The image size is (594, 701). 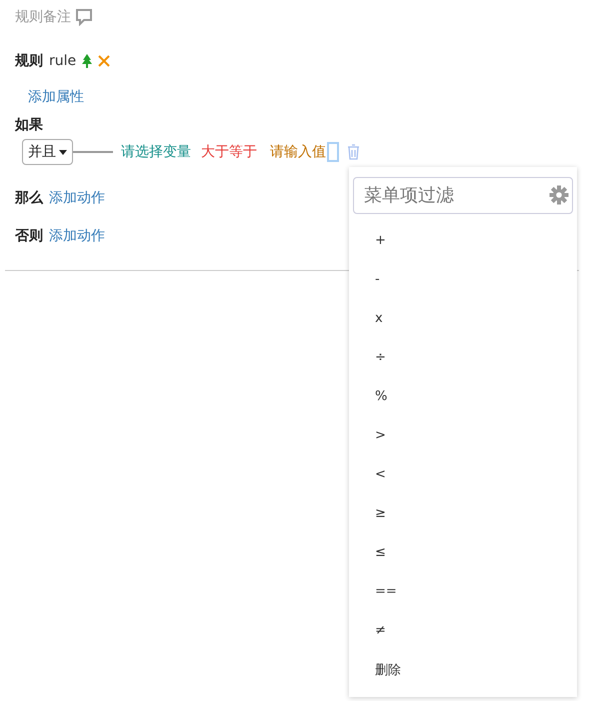 What do you see at coordinates (29, 61) in the screenshot?
I see `rule-label: 规则` at bounding box center [29, 61].